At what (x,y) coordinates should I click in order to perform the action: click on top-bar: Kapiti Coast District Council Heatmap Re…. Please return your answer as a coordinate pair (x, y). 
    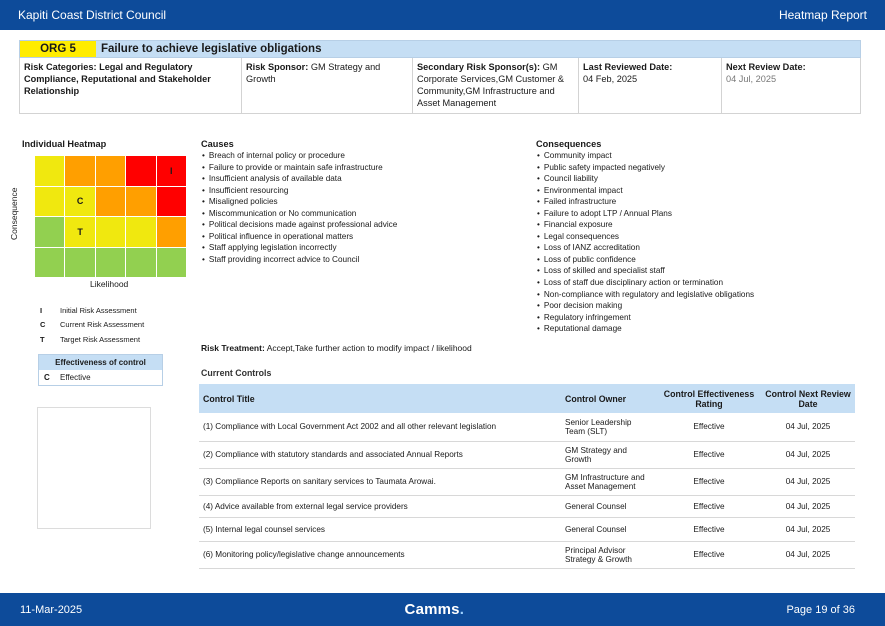
    Looking at the image, I should click on (442, 15).